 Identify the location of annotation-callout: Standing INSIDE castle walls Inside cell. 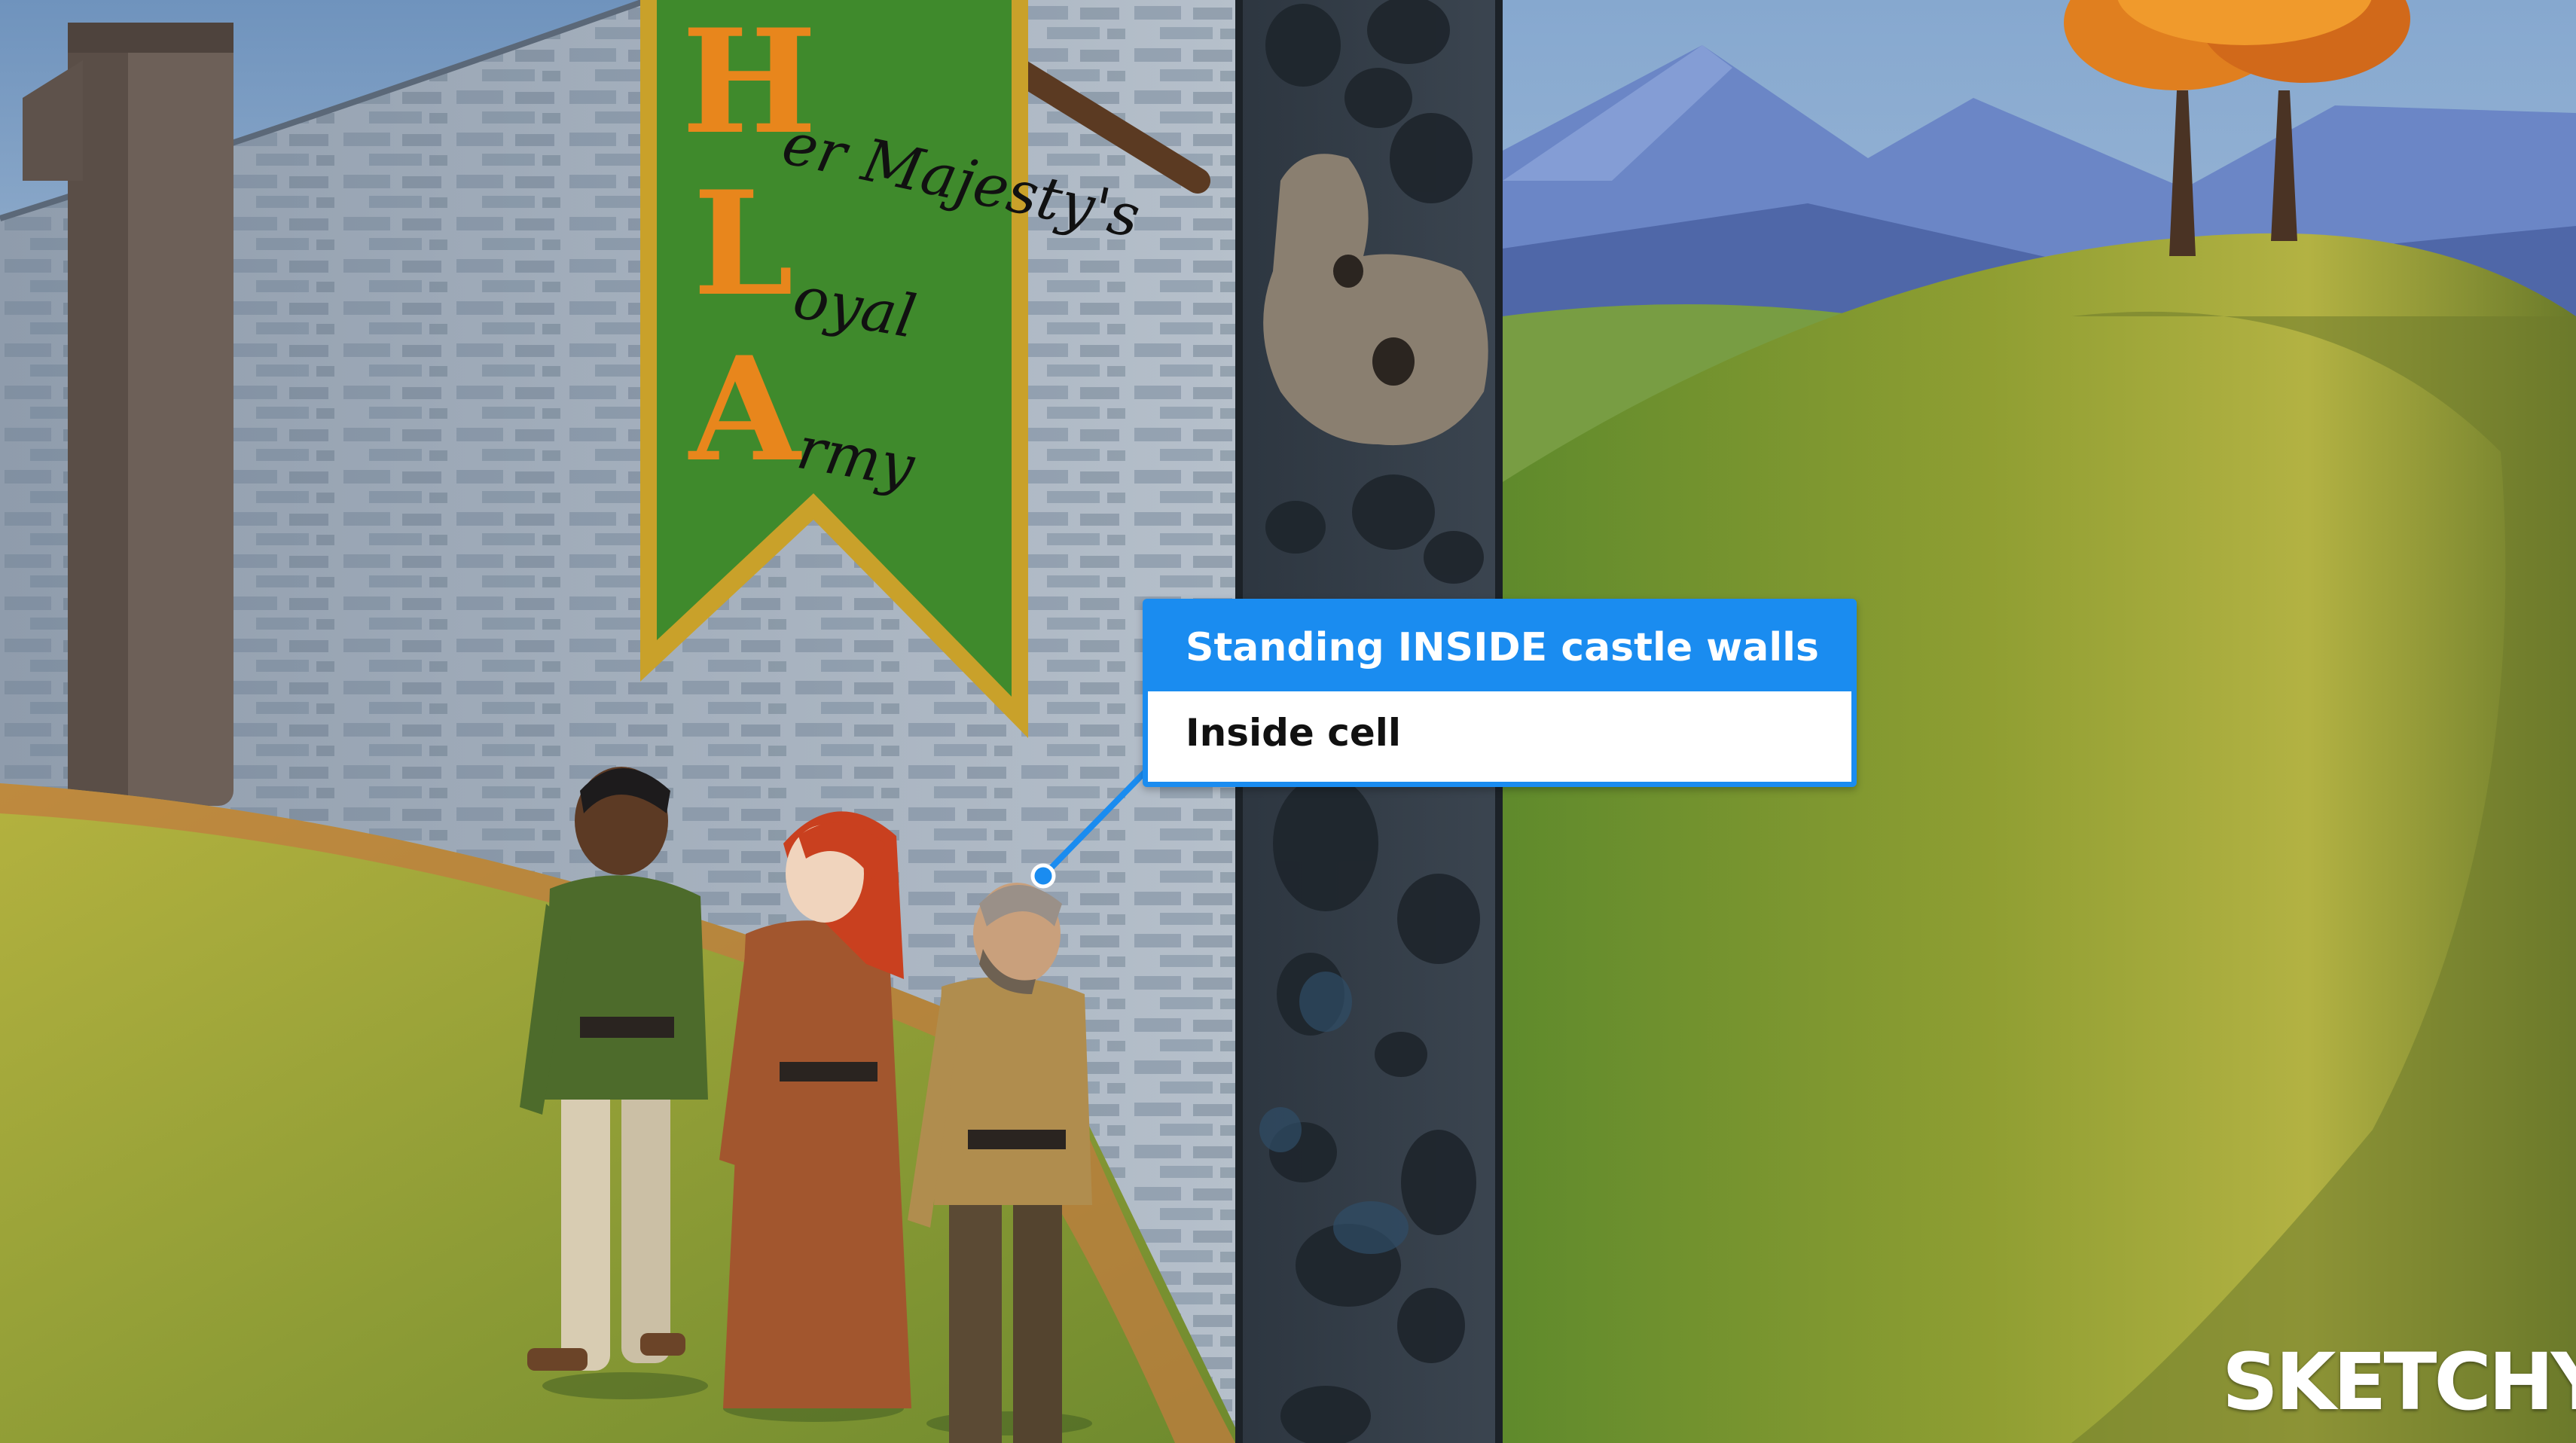
(1500, 693).